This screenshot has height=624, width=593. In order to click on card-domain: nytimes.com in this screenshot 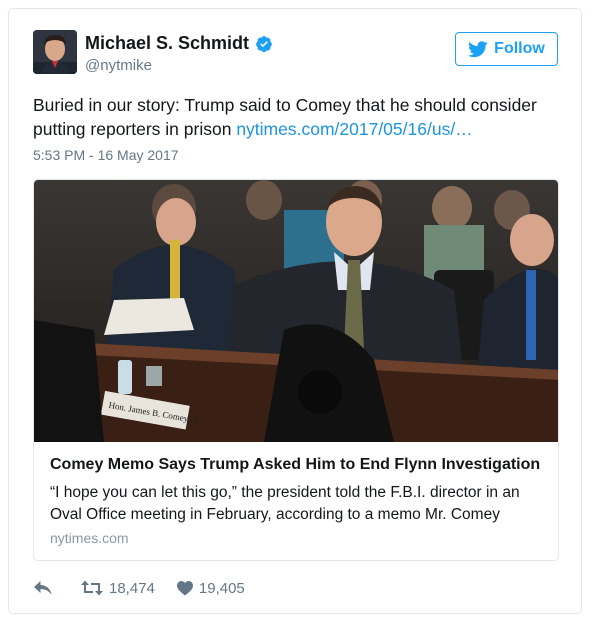, I will do `click(89, 538)`.